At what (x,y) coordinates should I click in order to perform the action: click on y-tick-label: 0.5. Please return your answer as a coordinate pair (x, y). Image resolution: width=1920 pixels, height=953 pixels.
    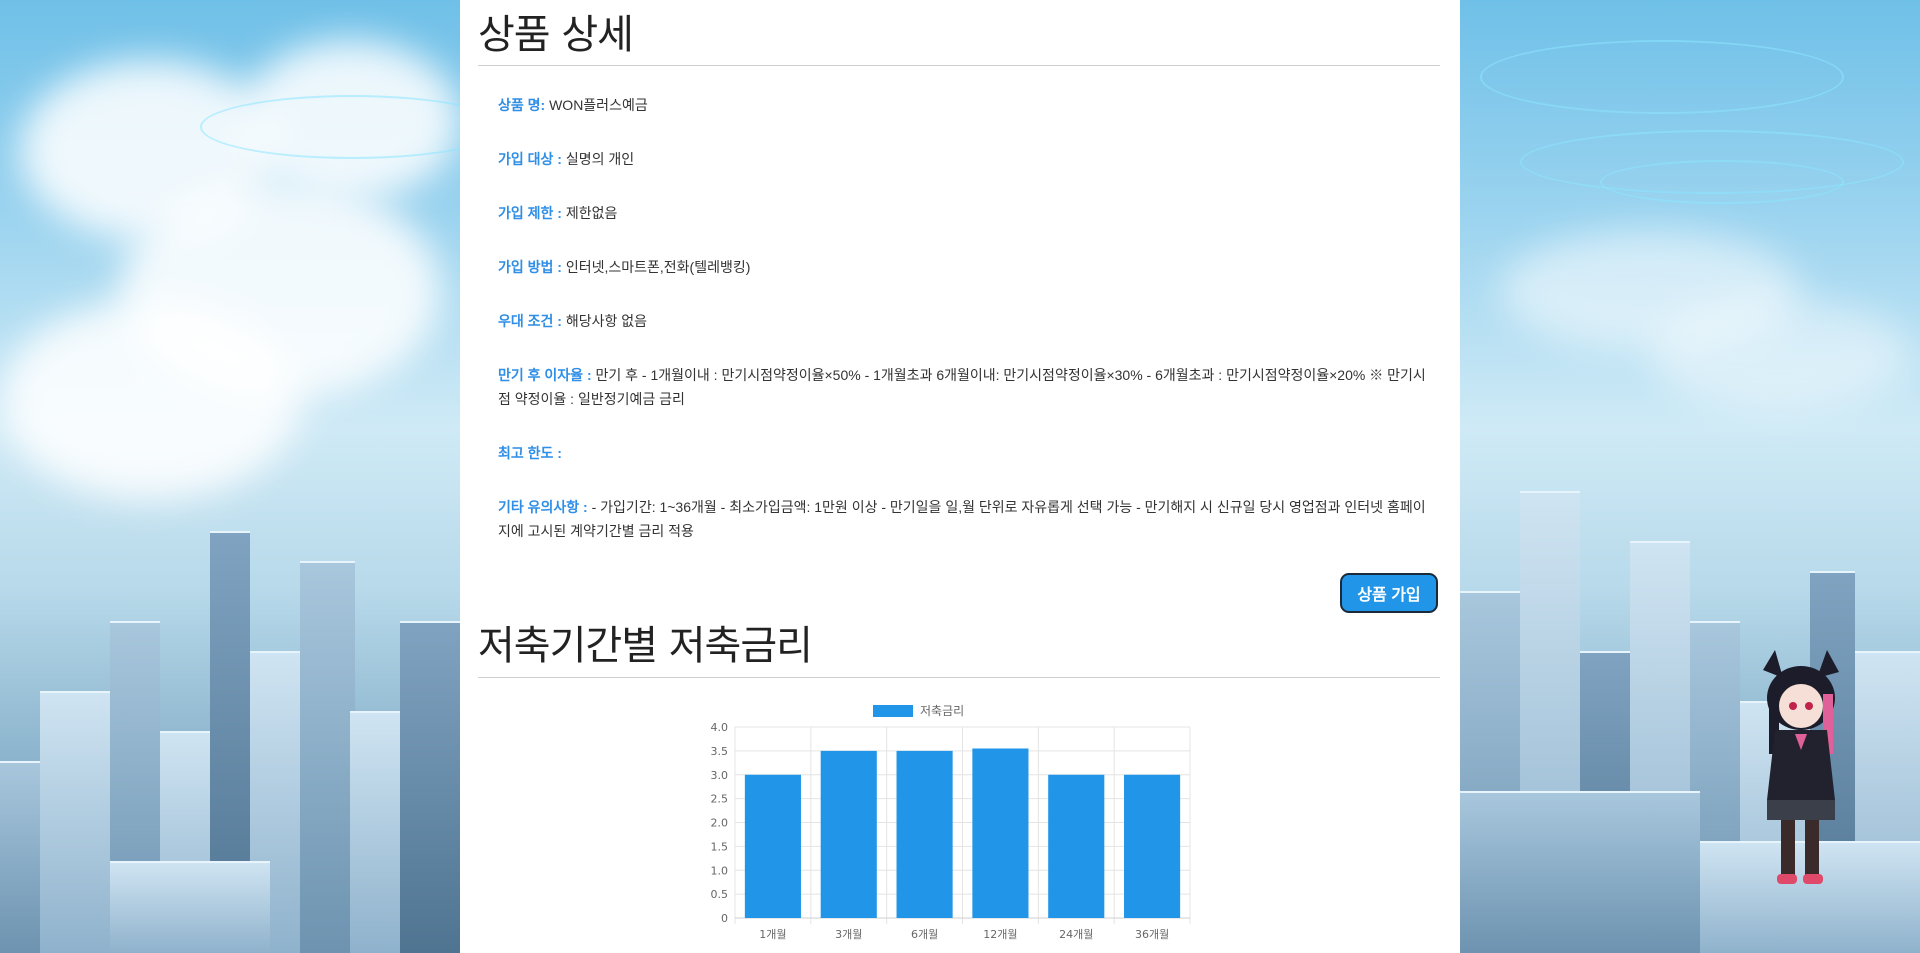
    Looking at the image, I should click on (720, 894).